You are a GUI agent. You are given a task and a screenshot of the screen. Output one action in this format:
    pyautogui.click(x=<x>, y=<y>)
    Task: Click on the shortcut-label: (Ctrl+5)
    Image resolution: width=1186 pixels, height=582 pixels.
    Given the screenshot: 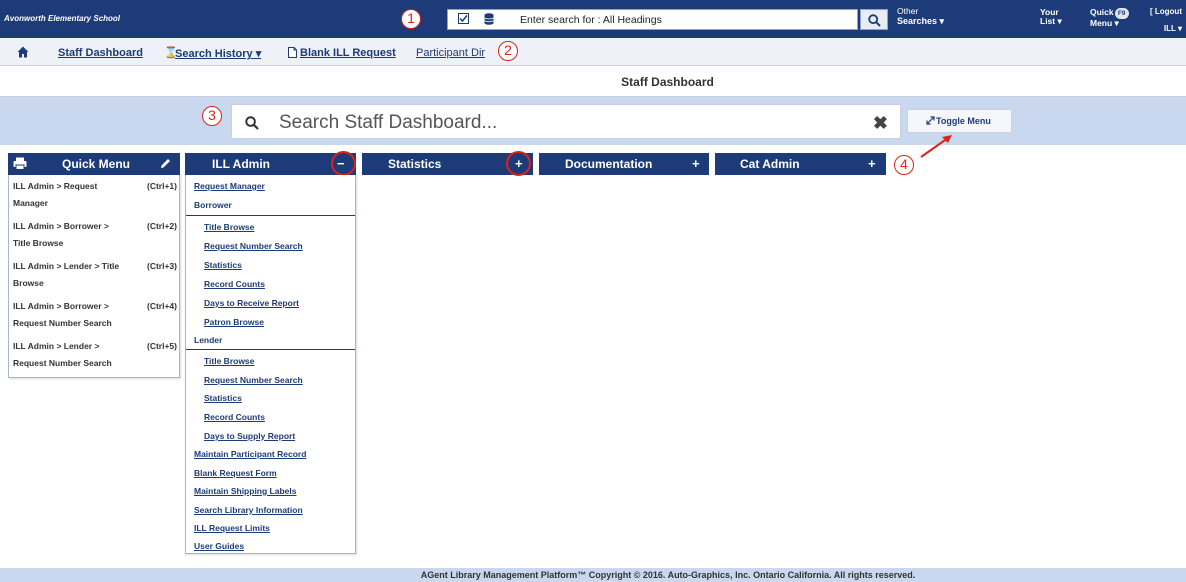 What is the action you would take?
    pyautogui.click(x=162, y=346)
    